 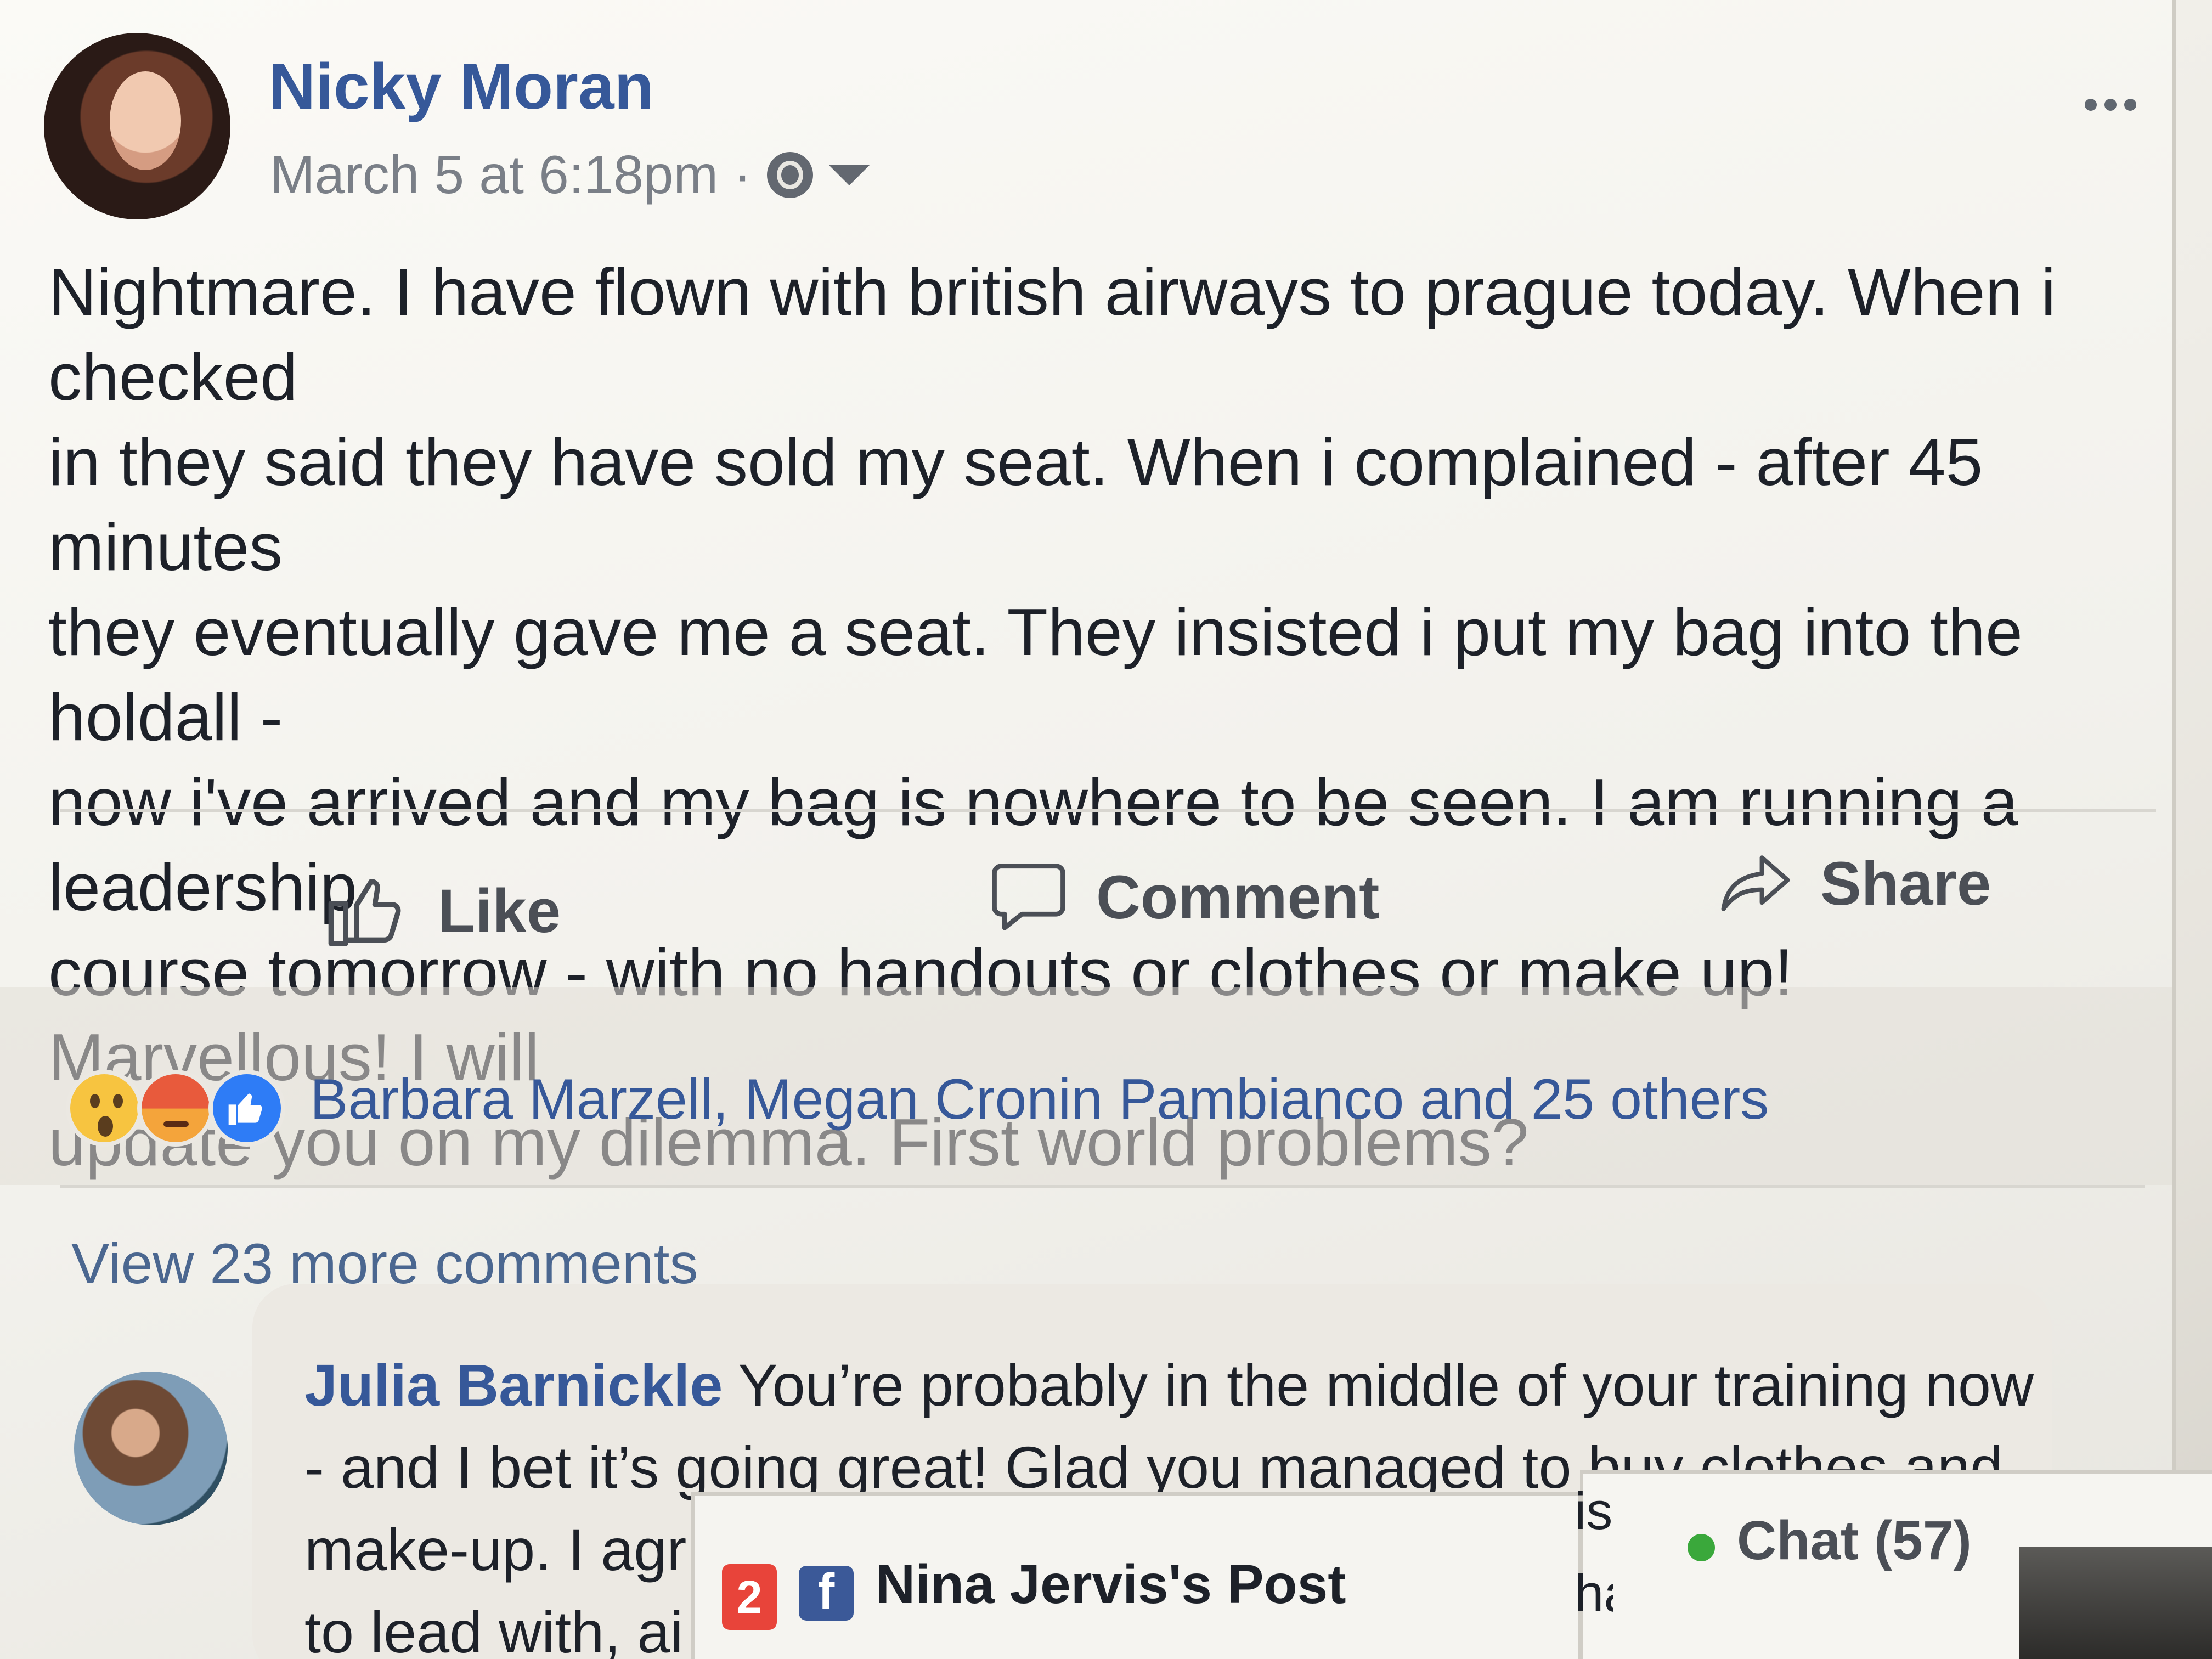 I want to click on author-name: Nicky Moran, so click(x=461, y=87).